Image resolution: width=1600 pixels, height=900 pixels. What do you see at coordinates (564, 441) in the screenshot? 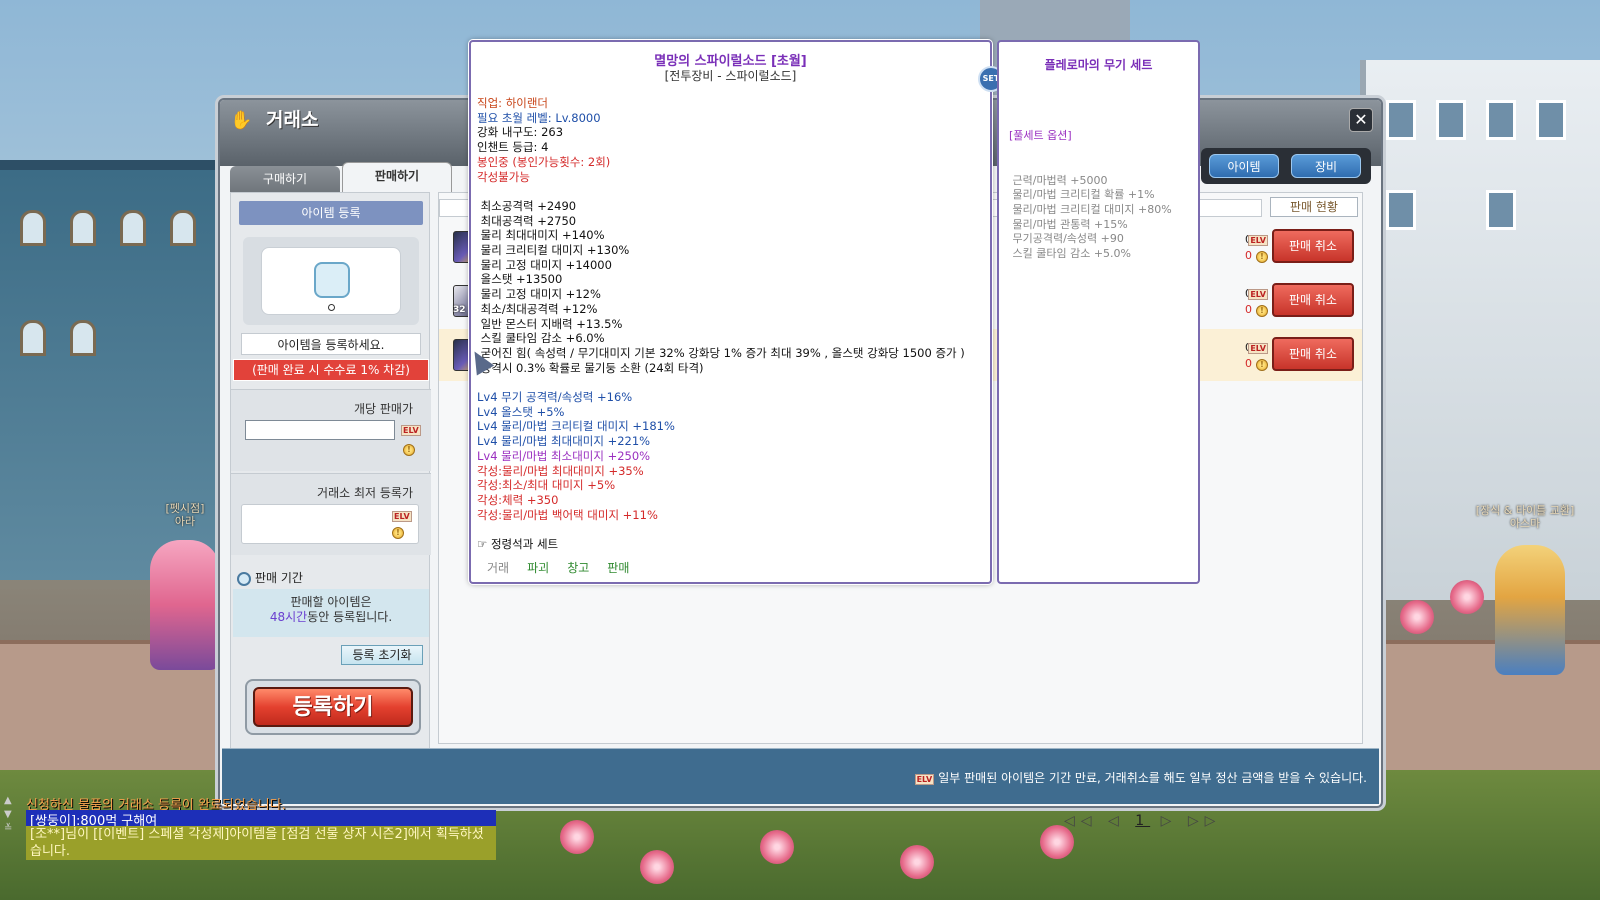
I see `tooltip-line: Lv4 물리/마법 최대대미지 +221%` at bounding box center [564, 441].